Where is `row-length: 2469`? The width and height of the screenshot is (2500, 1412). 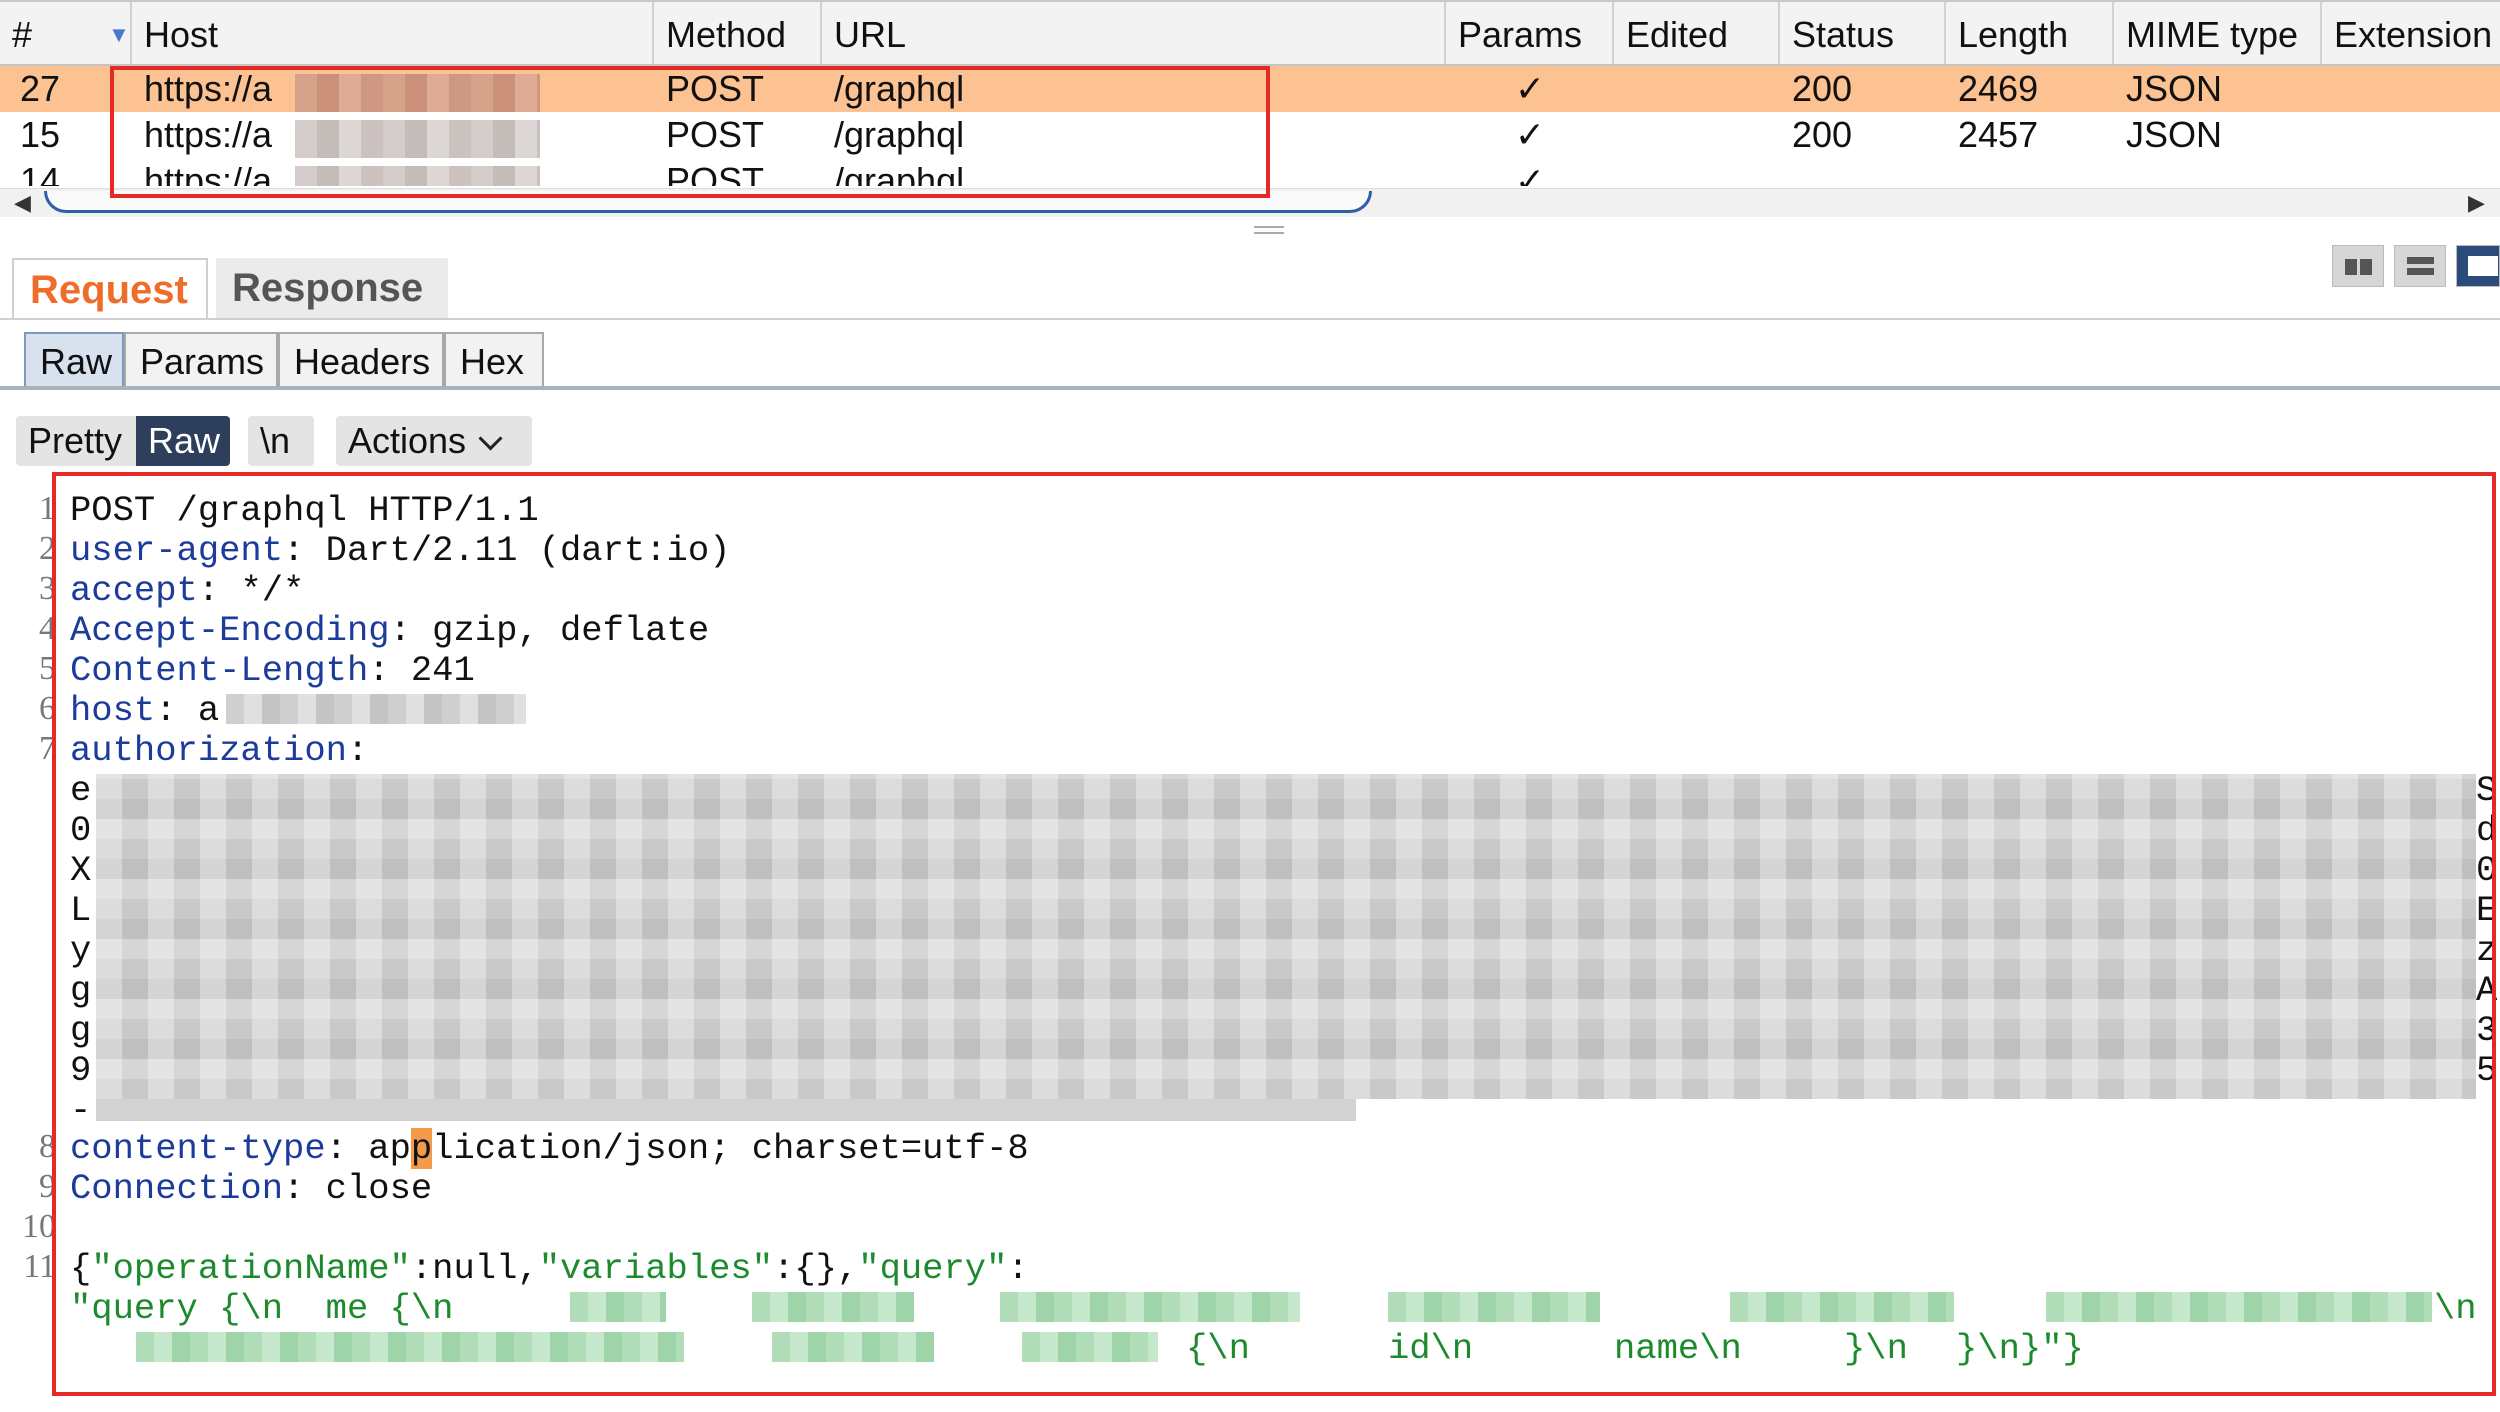
row-length: 2469 is located at coordinates (1998, 88).